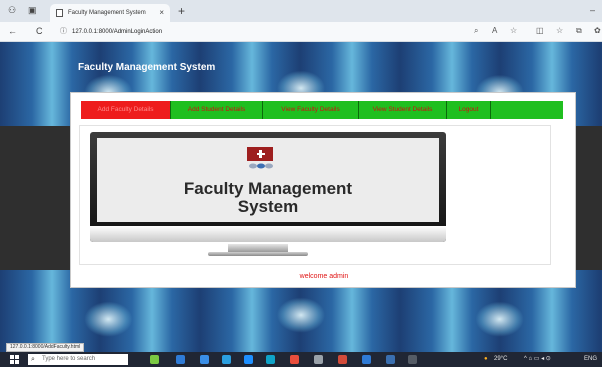 Image resolution: width=602 pixels, height=367 pixels. What do you see at coordinates (204, 359) in the screenshot?
I see `explorer-icon` at bounding box center [204, 359].